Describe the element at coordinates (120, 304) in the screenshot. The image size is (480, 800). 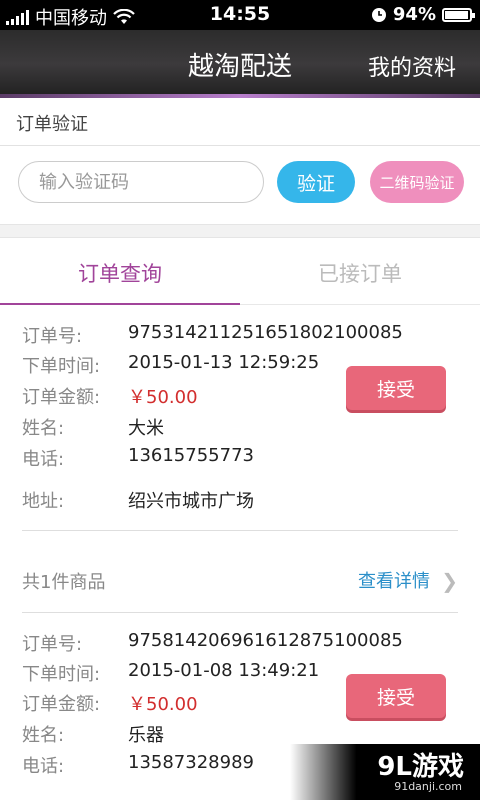
I see `active-tab-indicator` at that location.